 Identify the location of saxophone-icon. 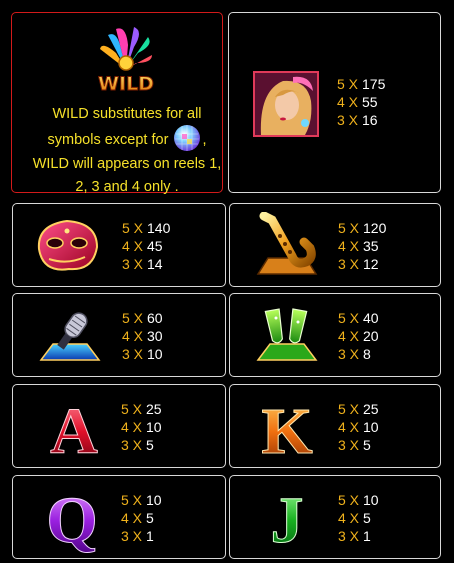
(287, 243).